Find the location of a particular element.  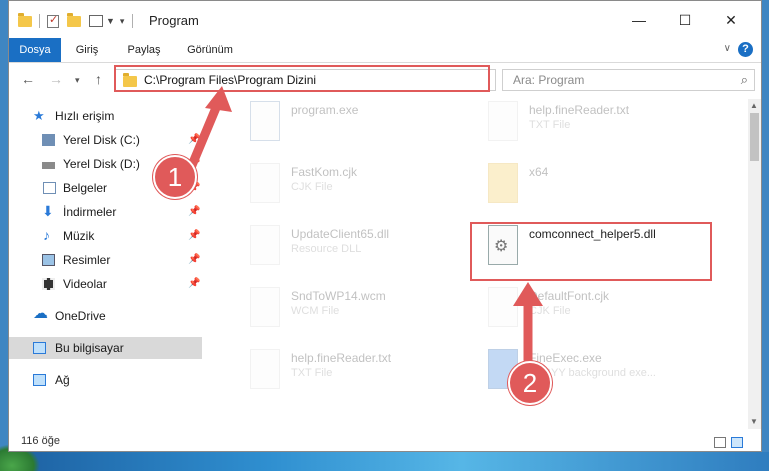

close-button: ✕ is located at coordinates (731, 20).